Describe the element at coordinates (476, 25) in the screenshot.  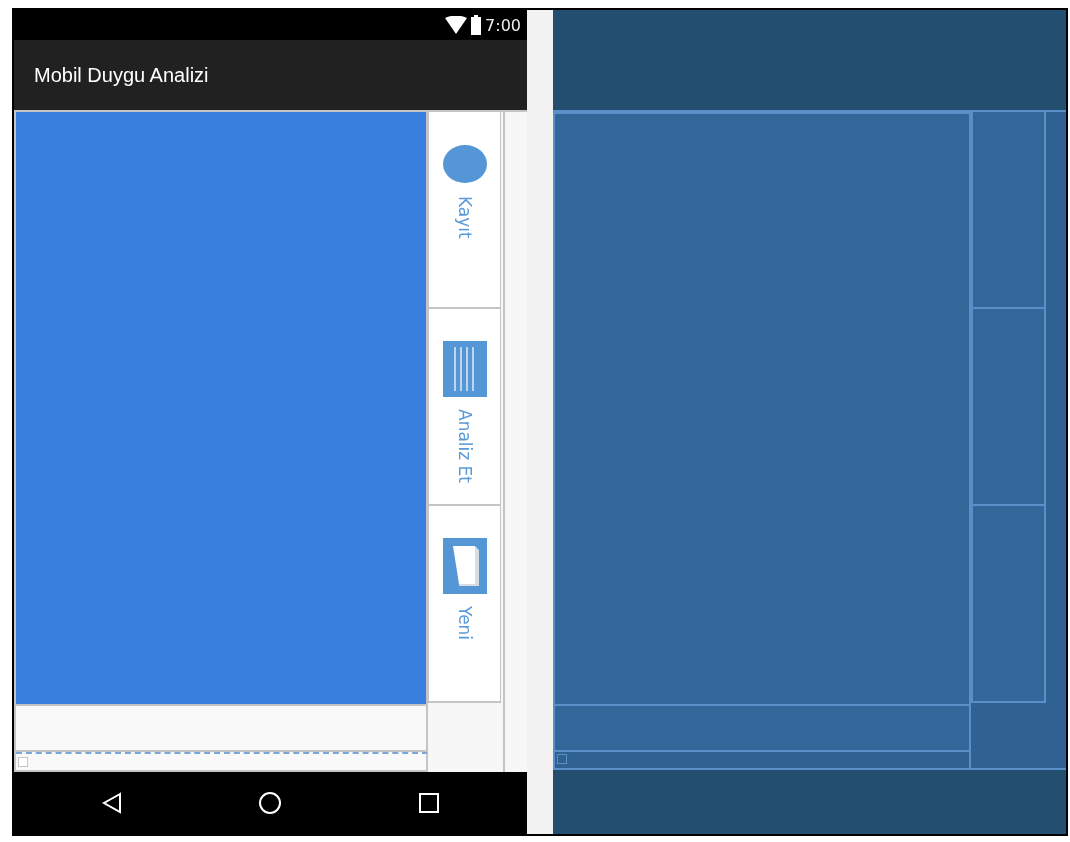
I see `battery-icon` at that location.